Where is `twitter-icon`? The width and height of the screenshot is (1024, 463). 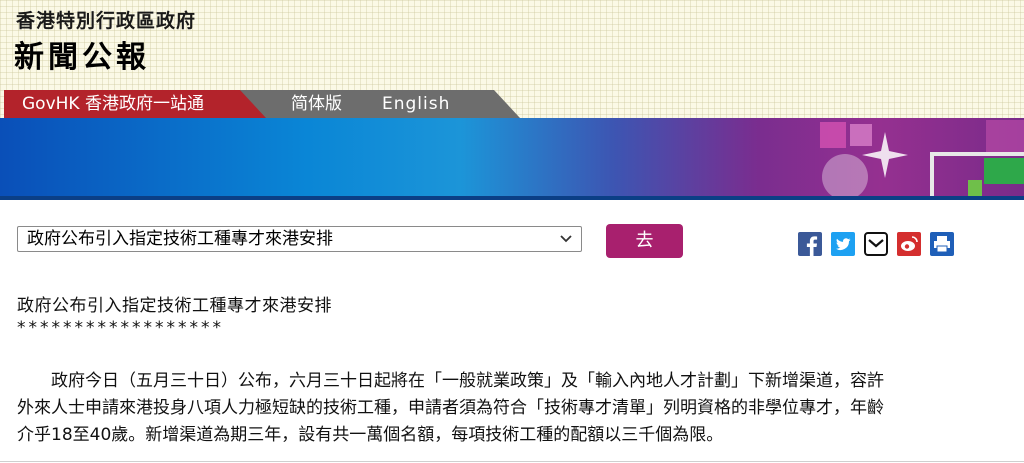
twitter-icon is located at coordinates (843, 244).